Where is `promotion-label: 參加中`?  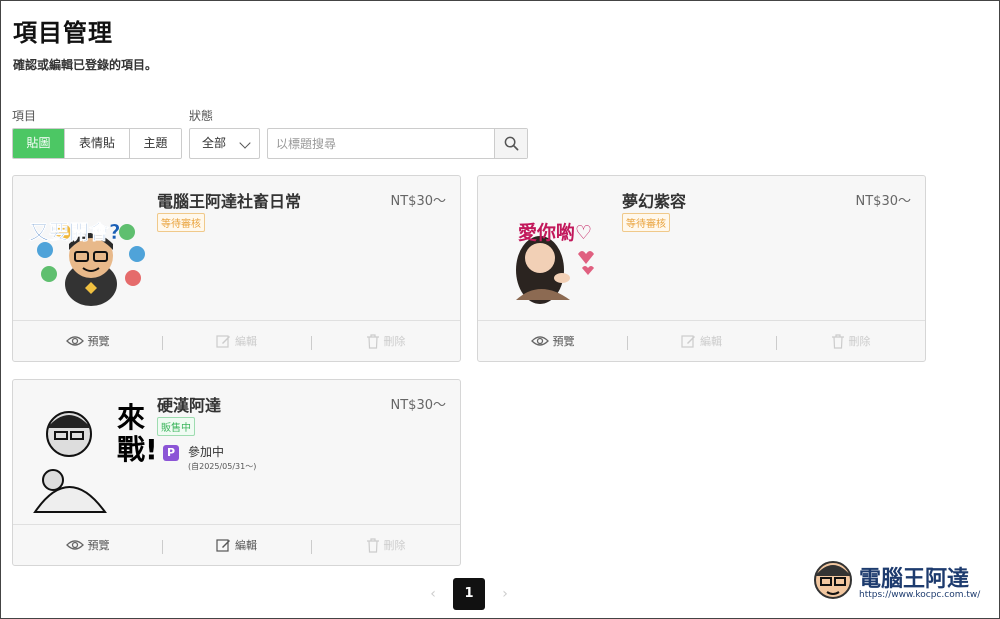 promotion-label: 參加中 is located at coordinates (206, 452).